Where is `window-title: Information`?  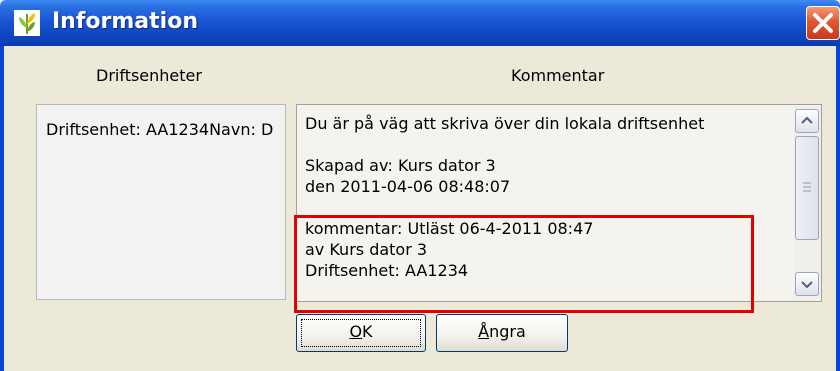 window-title: Information is located at coordinates (125, 21).